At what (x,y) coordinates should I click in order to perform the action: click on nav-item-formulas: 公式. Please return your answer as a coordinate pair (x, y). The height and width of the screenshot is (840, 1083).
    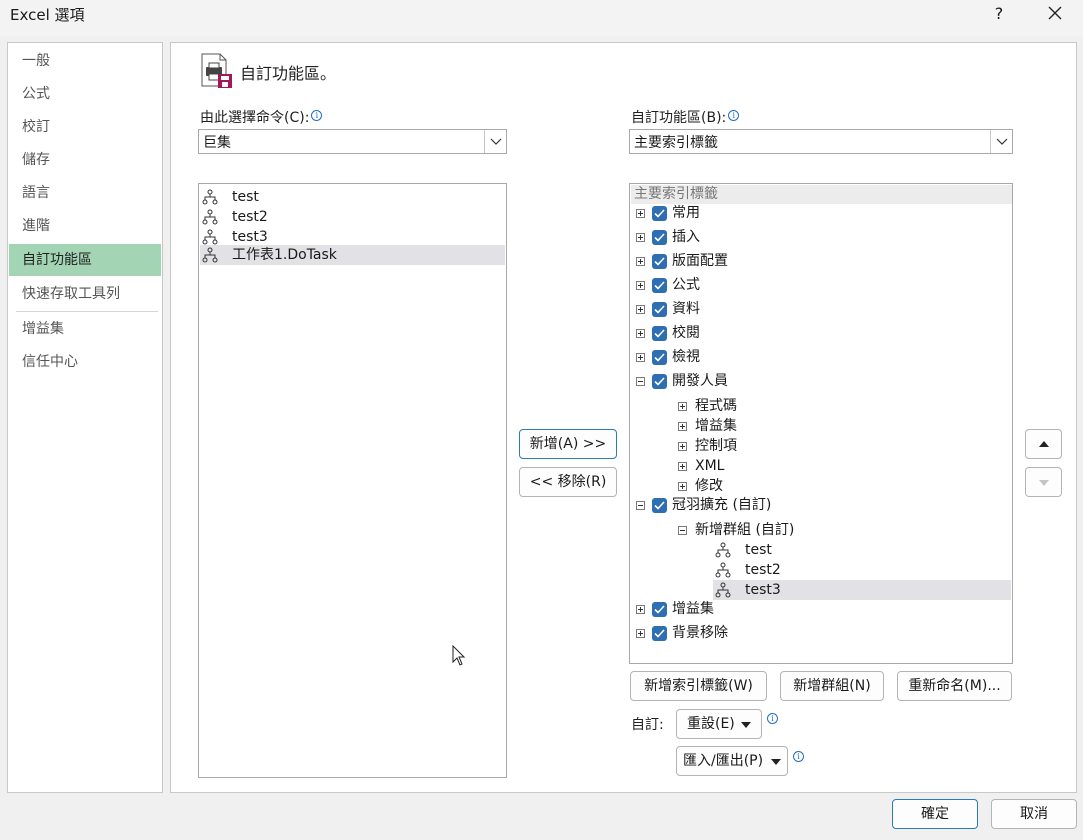
    Looking at the image, I should click on (85, 94).